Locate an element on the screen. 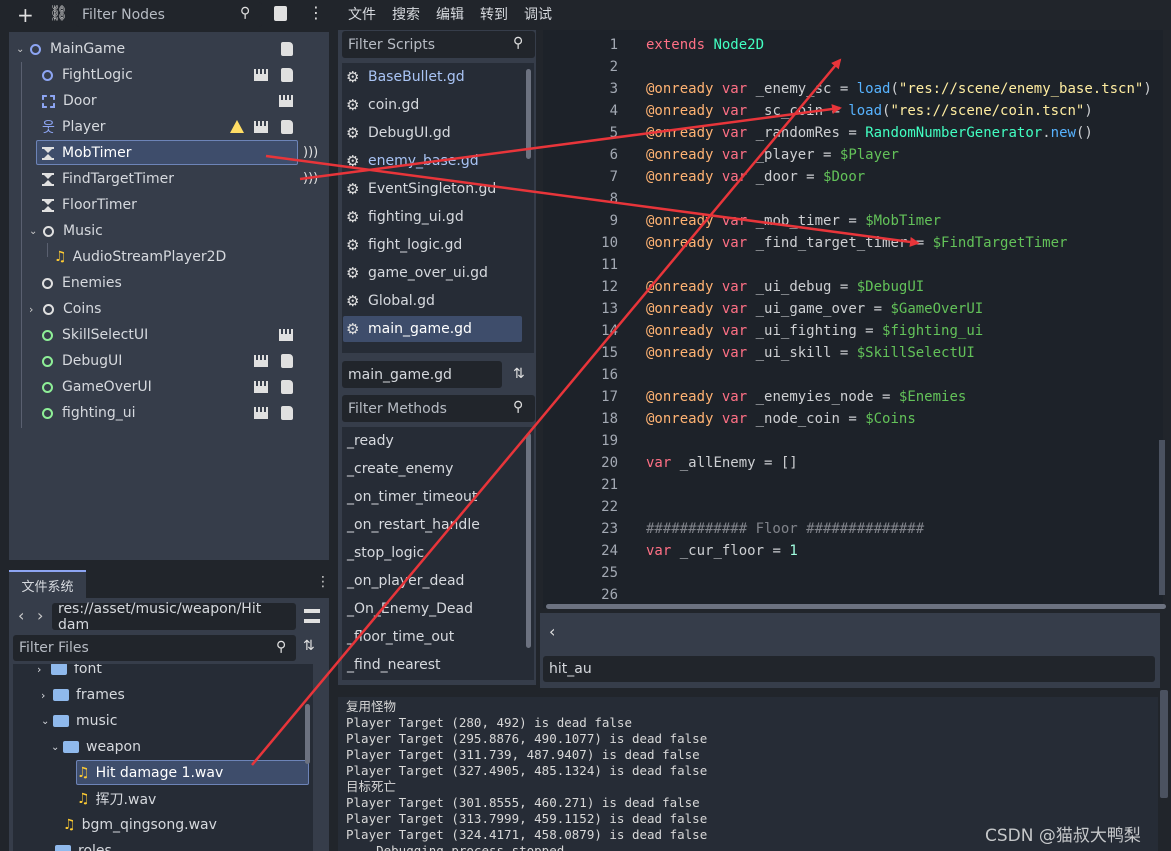 Image resolution: width=1171 pixels, height=851 pixels. scene-node-row: ⌄ MainGame is located at coordinates (222, 49).